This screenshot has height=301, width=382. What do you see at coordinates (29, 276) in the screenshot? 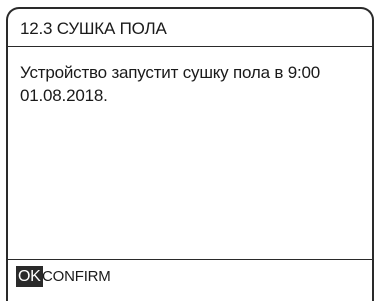
I see `ok-key-button: OK` at bounding box center [29, 276].